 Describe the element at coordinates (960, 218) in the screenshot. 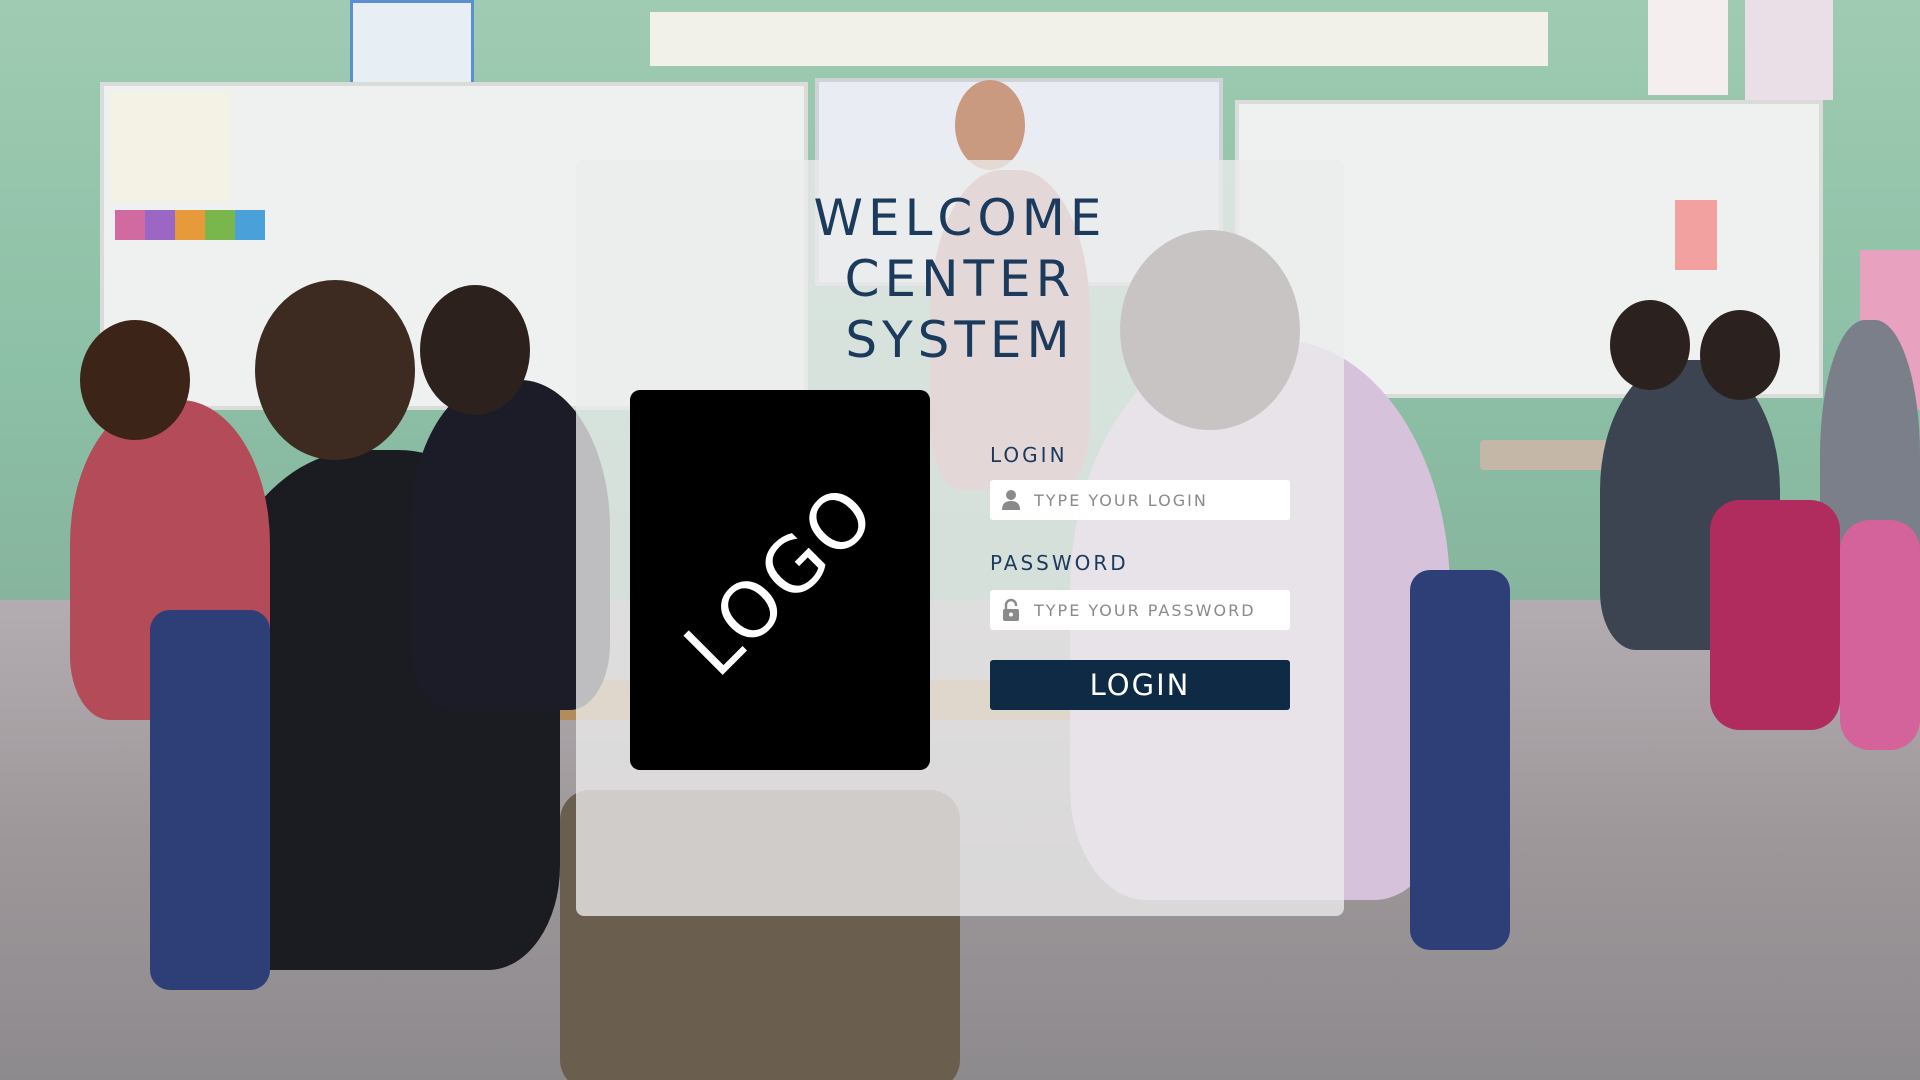

I see `title-line-welcome: WELCOME` at that location.